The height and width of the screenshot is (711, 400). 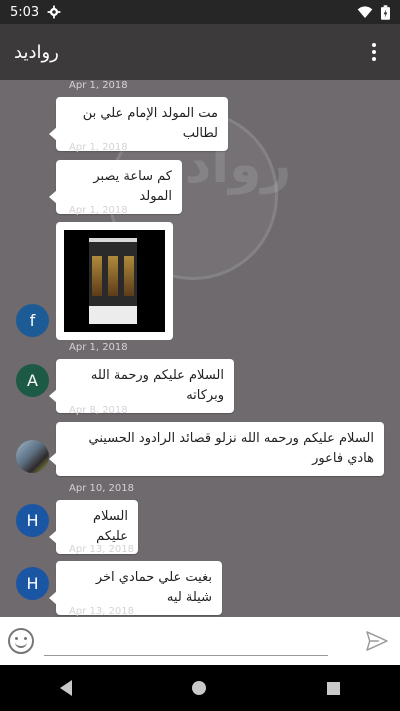 What do you see at coordinates (377, 641) in the screenshot?
I see `send-icon` at bounding box center [377, 641].